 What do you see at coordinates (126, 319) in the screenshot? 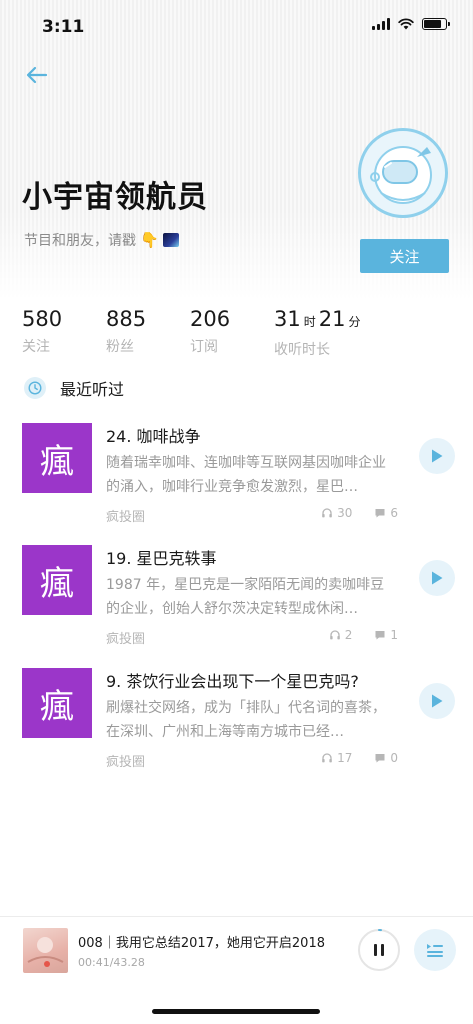
I see `stat-followers-value: 885` at bounding box center [126, 319].